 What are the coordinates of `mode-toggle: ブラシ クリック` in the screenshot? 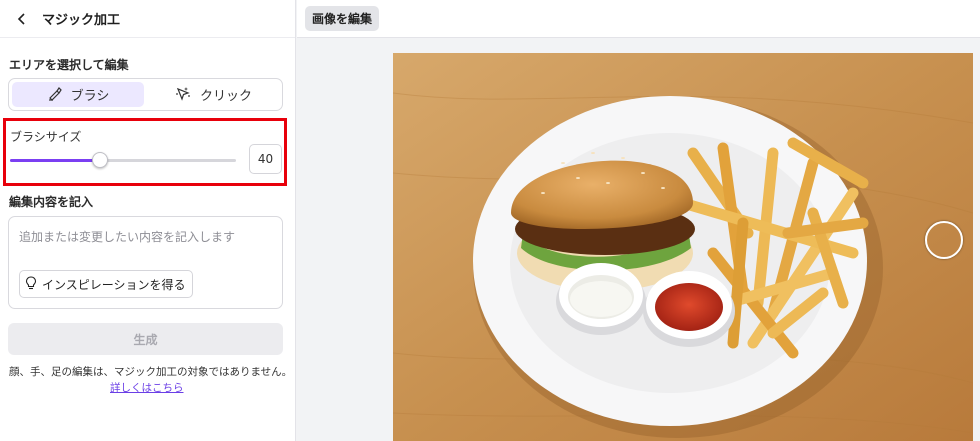 It's located at (145, 94).